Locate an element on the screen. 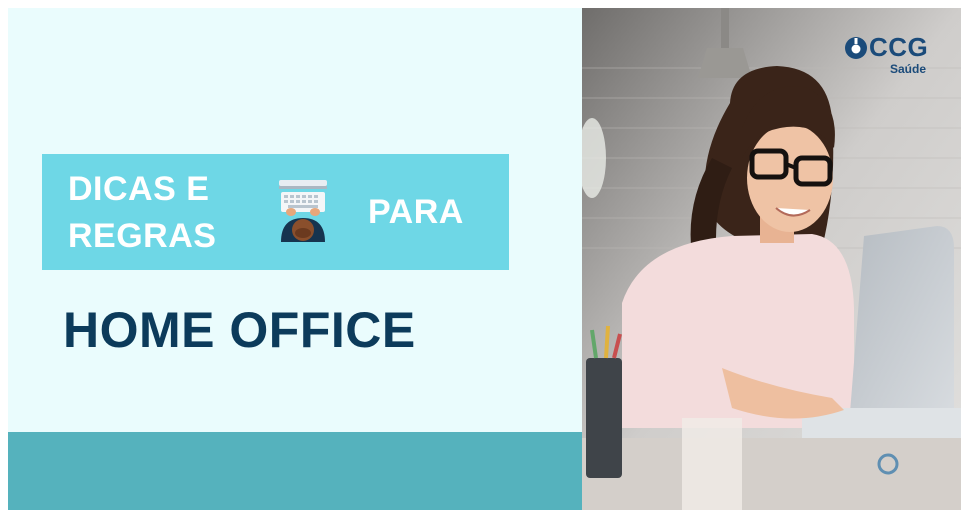 The height and width of the screenshot is (510, 961). person-at-laptop-icon is located at coordinates (303, 211).